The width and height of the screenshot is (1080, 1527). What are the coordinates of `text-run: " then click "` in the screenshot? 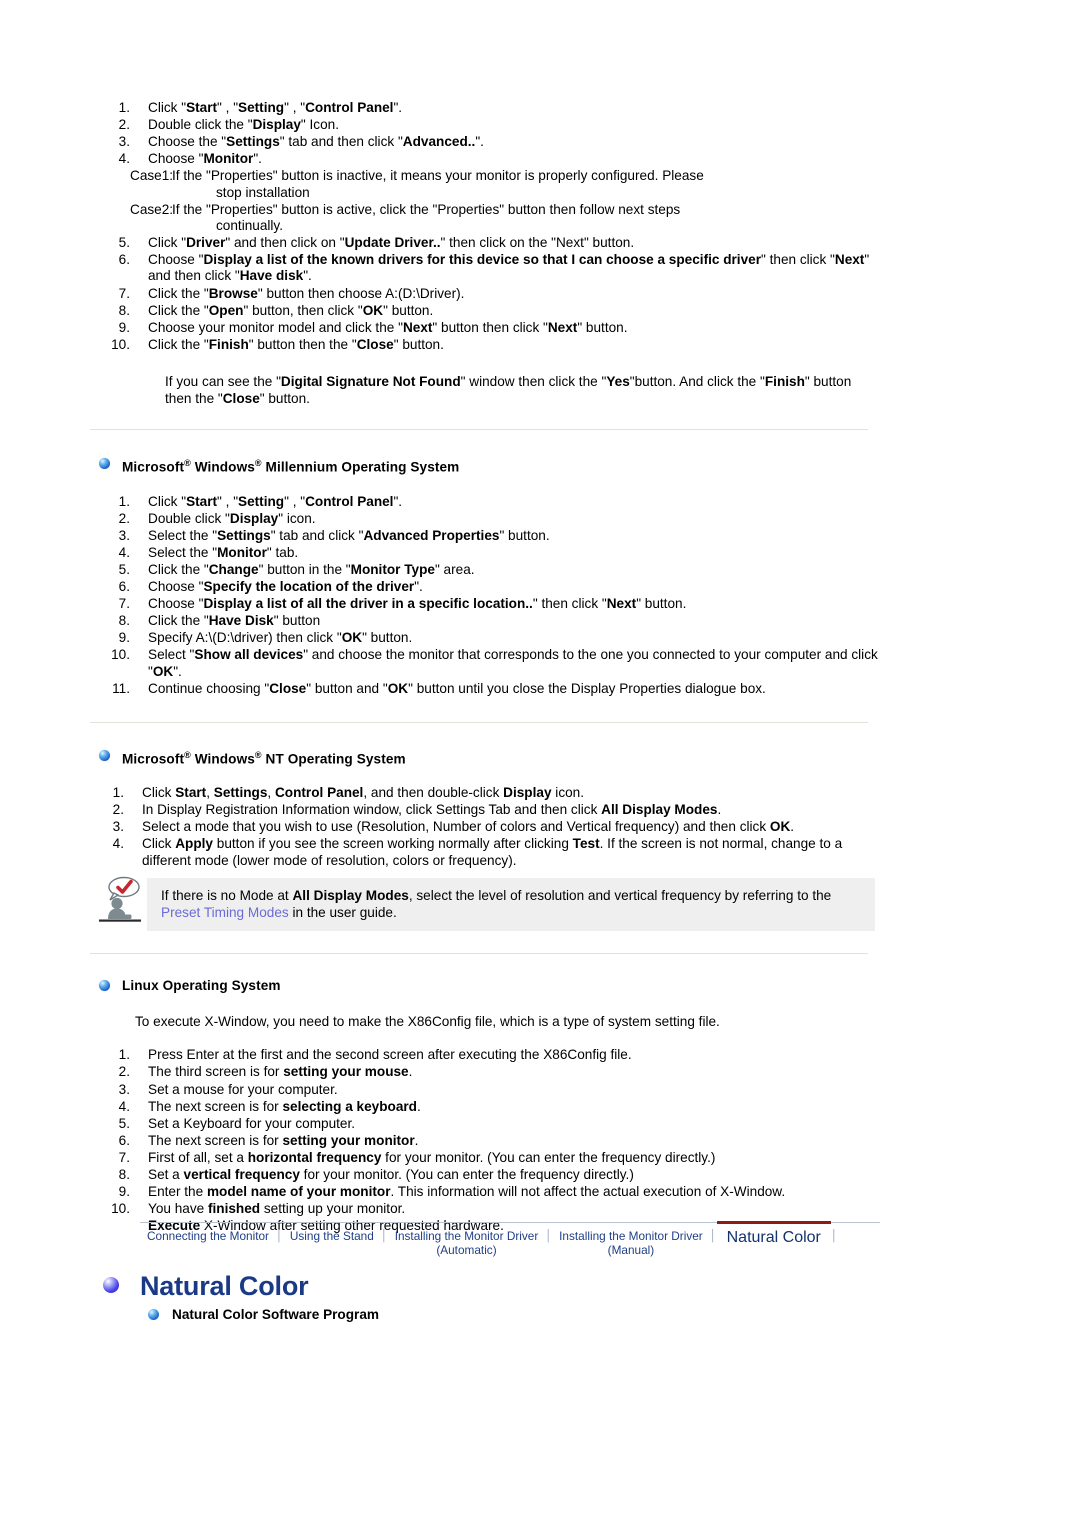 It's located at (569, 604).